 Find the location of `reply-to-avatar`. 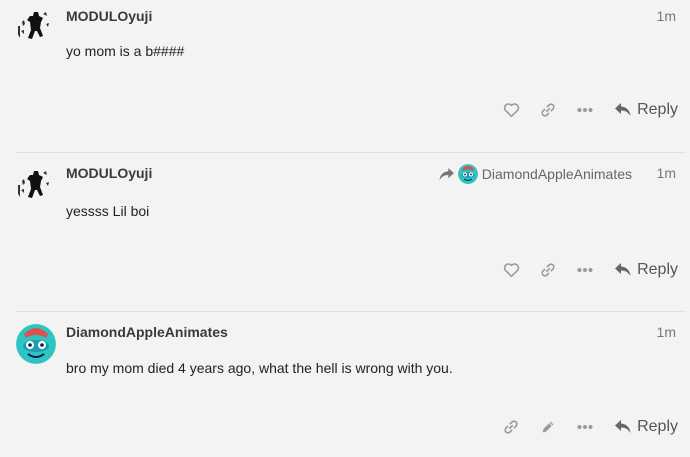

reply-to-avatar is located at coordinates (467, 174).